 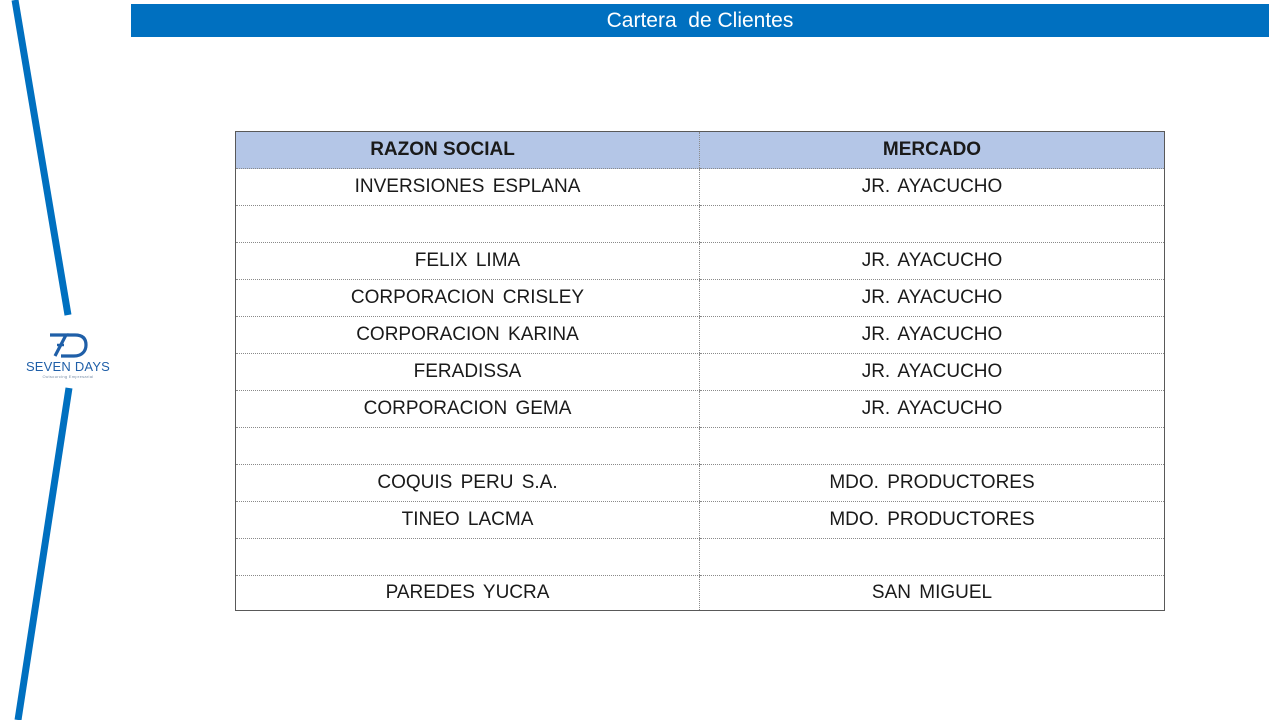 What do you see at coordinates (467, 150) in the screenshot?
I see `column-header-razon-social: RAZON SOCIAL` at bounding box center [467, 150].